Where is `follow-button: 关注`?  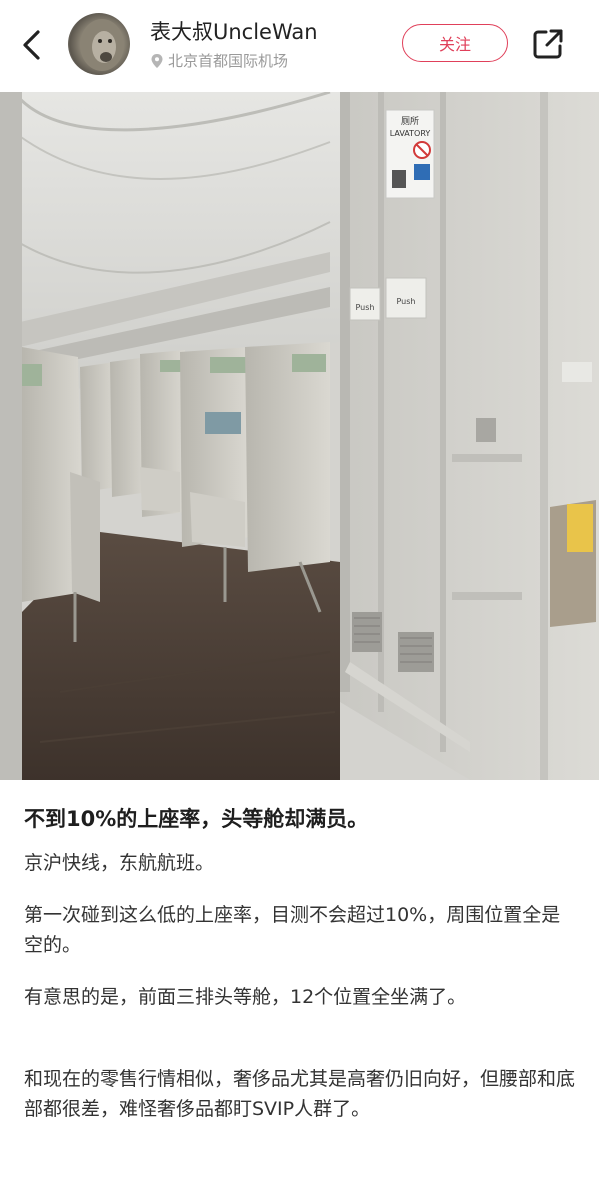 follow-button: 关注 is located at coordinates (455, 43).